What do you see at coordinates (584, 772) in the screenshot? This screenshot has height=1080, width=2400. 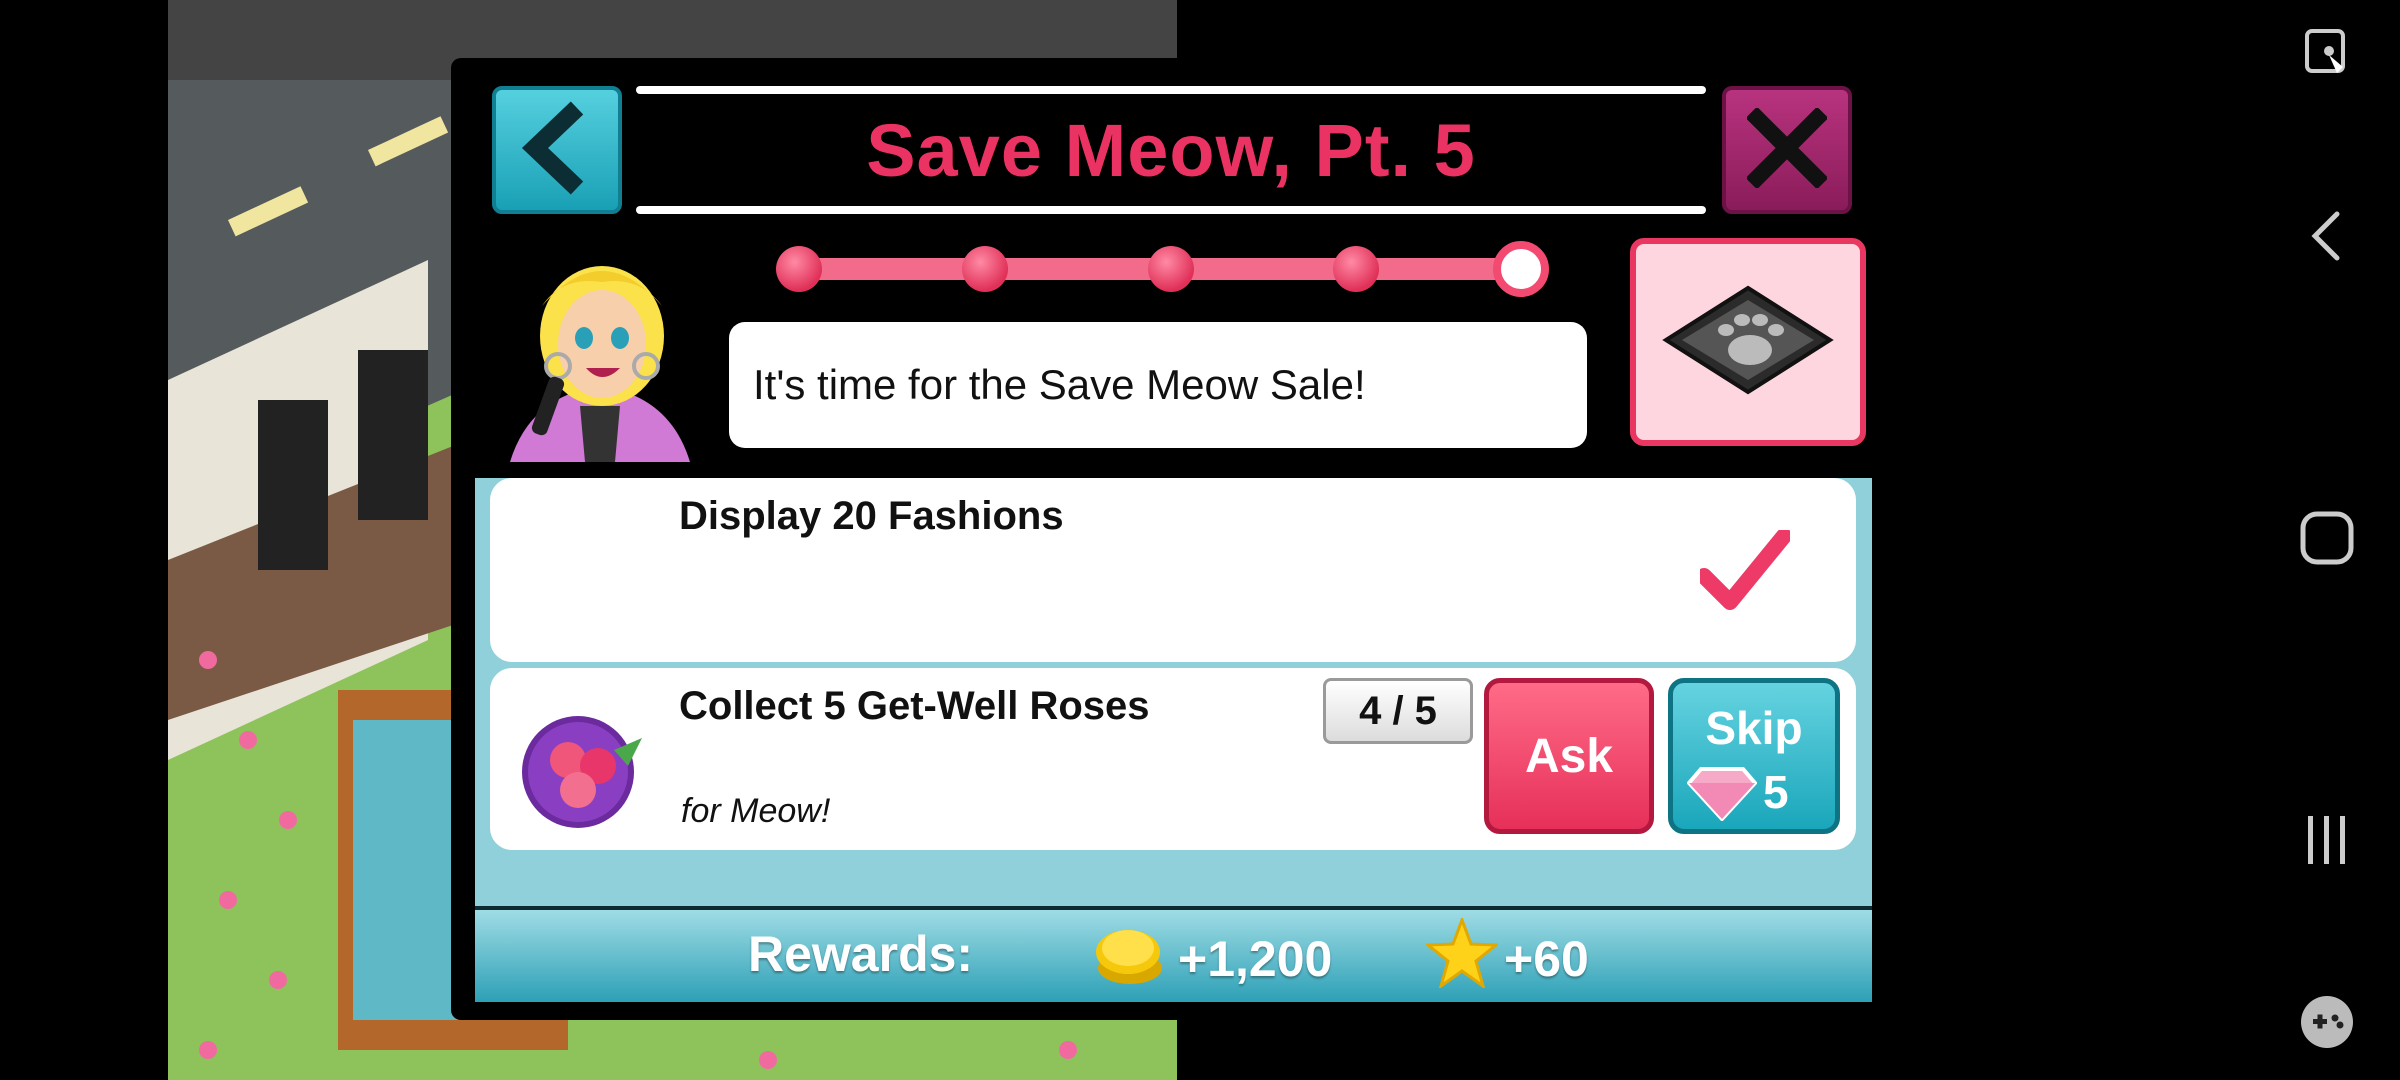 I see `roses-icon` at bounding box center [584, 772].